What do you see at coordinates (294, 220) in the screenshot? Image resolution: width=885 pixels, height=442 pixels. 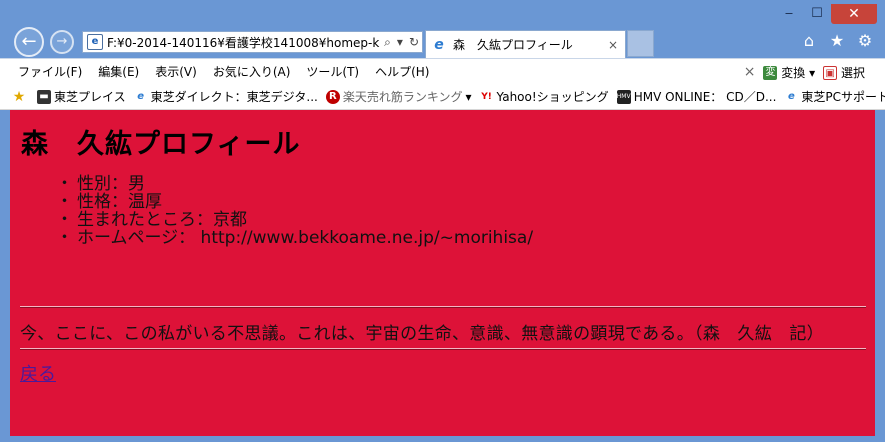 I see `profile-birthplace: 生まれたところ：京都` at bounding box center [294, 220].